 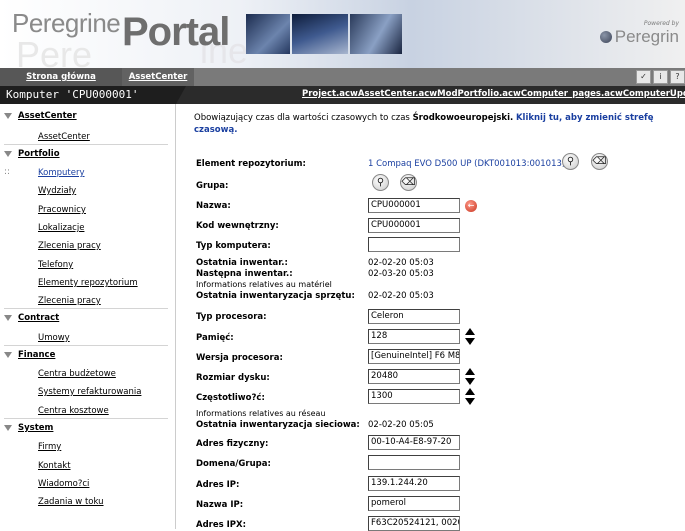 What do you see at coordinates (414, 442) in the screenshot?
I see `adres-fizyczny-input: 00-10-A4-E8-97-20` at bounding box center [414, 442].